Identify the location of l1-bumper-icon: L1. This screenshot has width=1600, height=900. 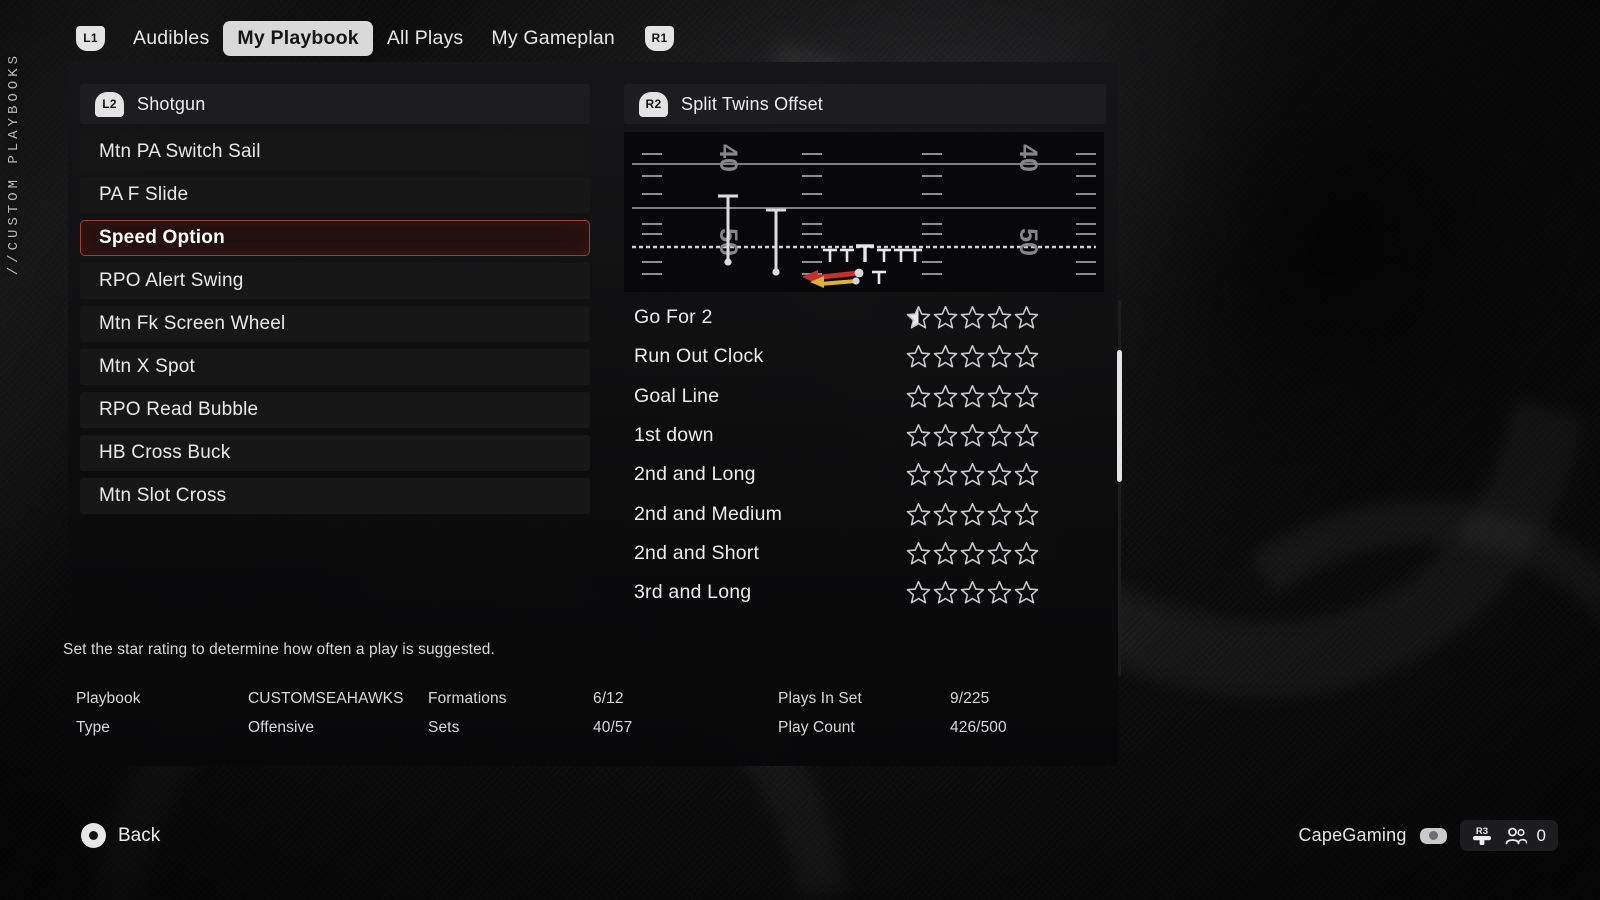
(90, 38).